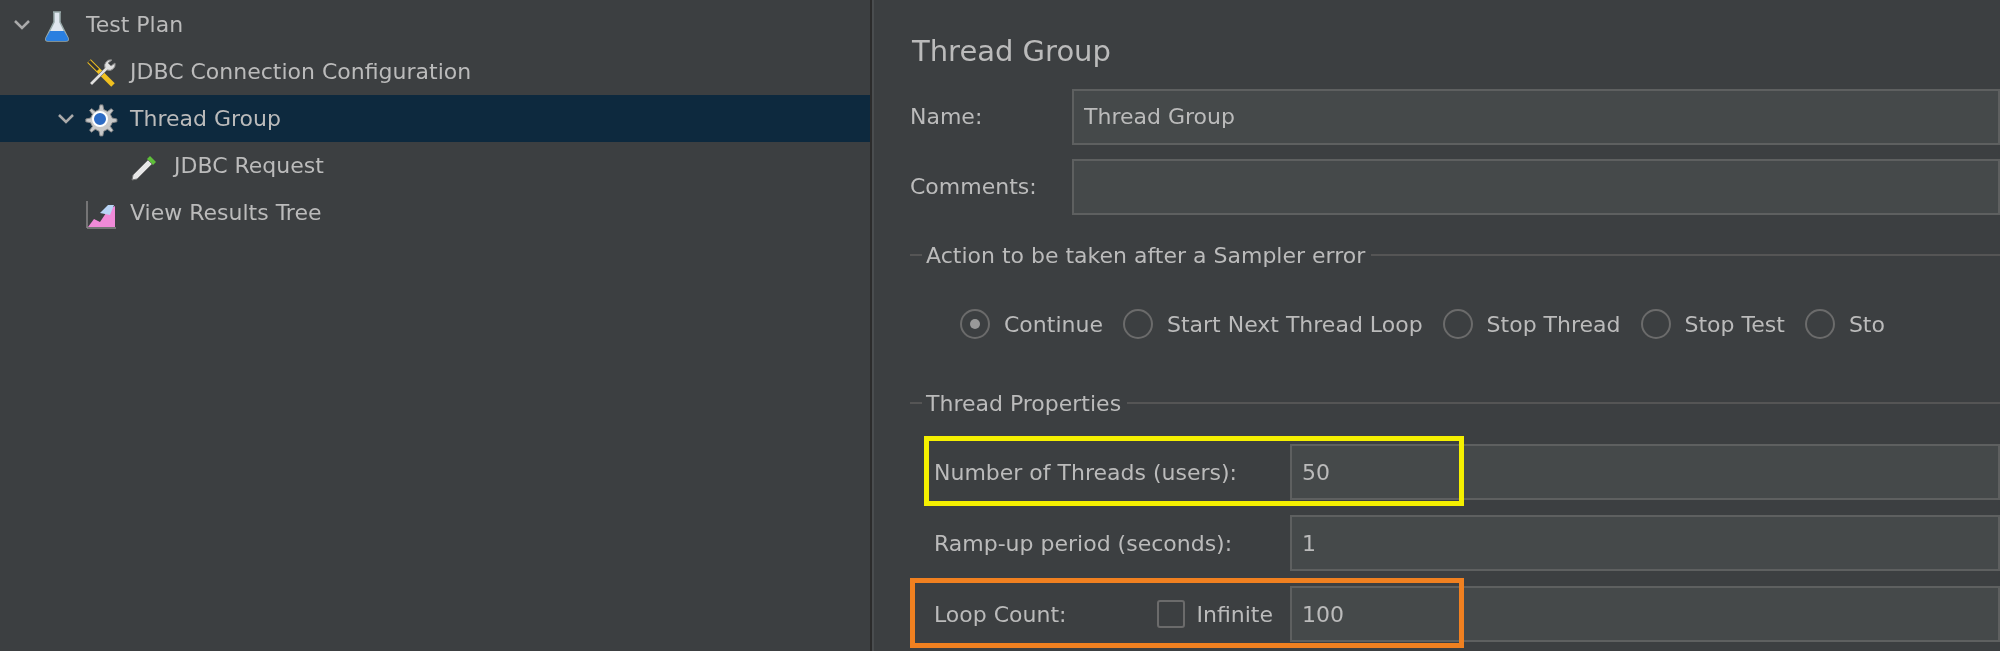 This screenshot has height=651, width=2000. What do you see at coordinates (1234, 614) in the screenshot?
I see `checkbox-label: Infinite` at bounding box center [1234, 614].